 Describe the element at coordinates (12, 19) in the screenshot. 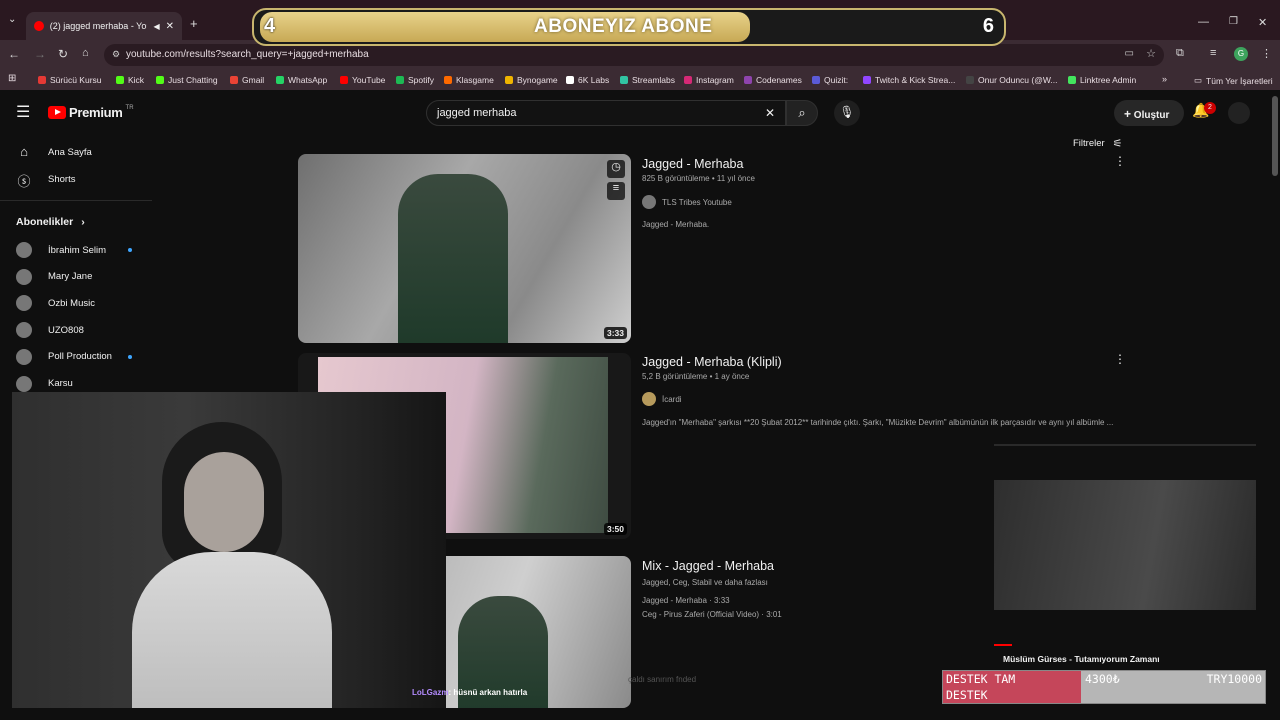

I see `tab-list-icon: ⌄` at that location.